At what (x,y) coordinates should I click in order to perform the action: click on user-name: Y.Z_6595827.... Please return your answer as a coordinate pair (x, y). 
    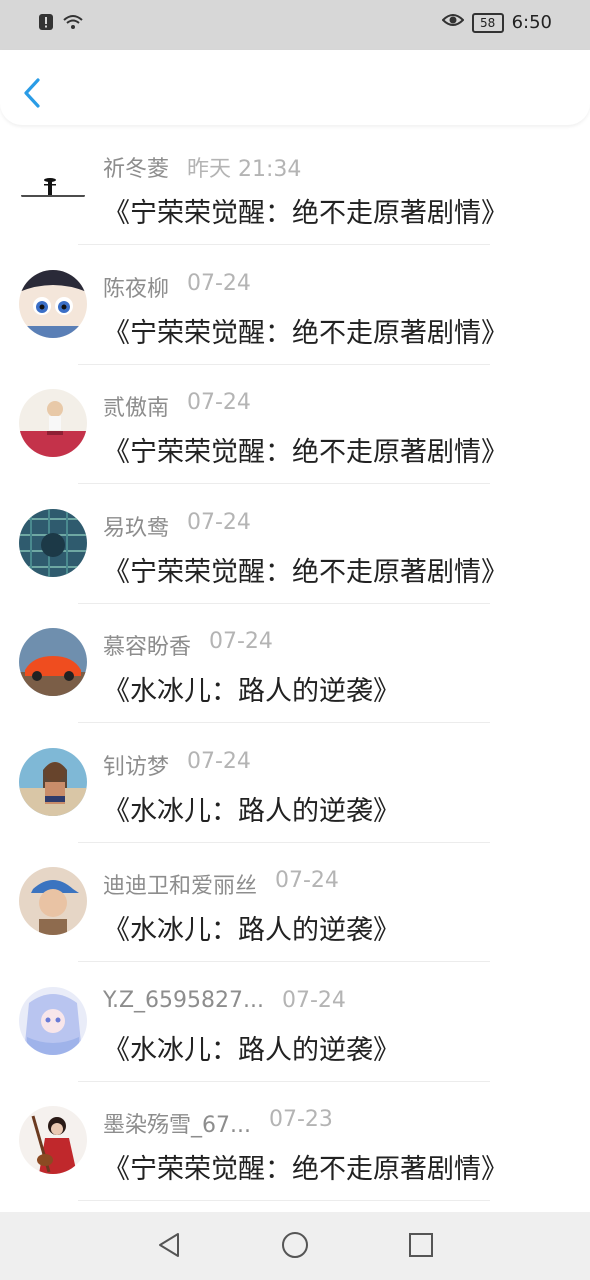
    Looking at the image, I should click on (183, 1000).